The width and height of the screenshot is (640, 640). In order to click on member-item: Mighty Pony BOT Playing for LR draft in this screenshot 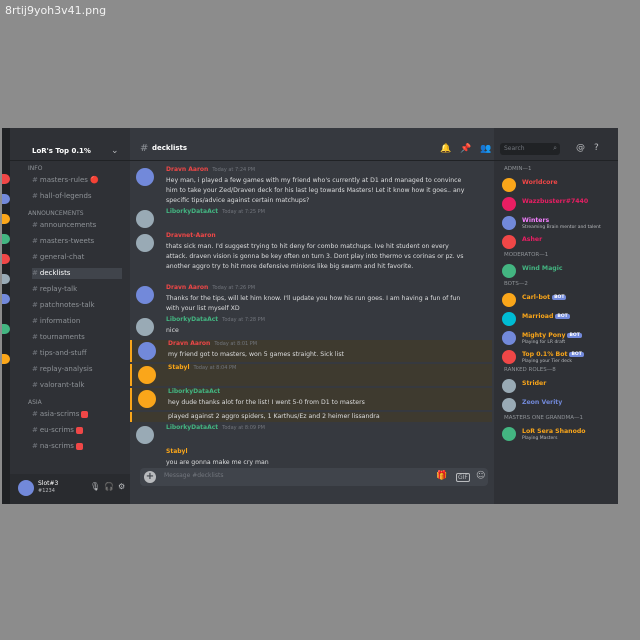, I will do `click(557, 337)`.